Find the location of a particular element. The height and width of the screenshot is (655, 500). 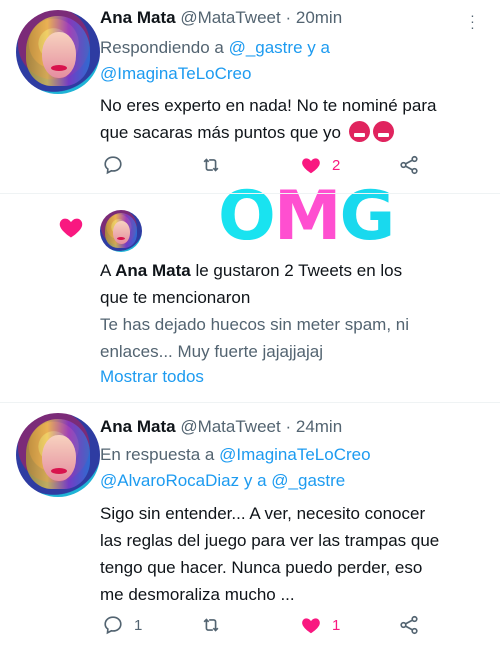

more-icon: · · · is located at coordinates (473, 21).